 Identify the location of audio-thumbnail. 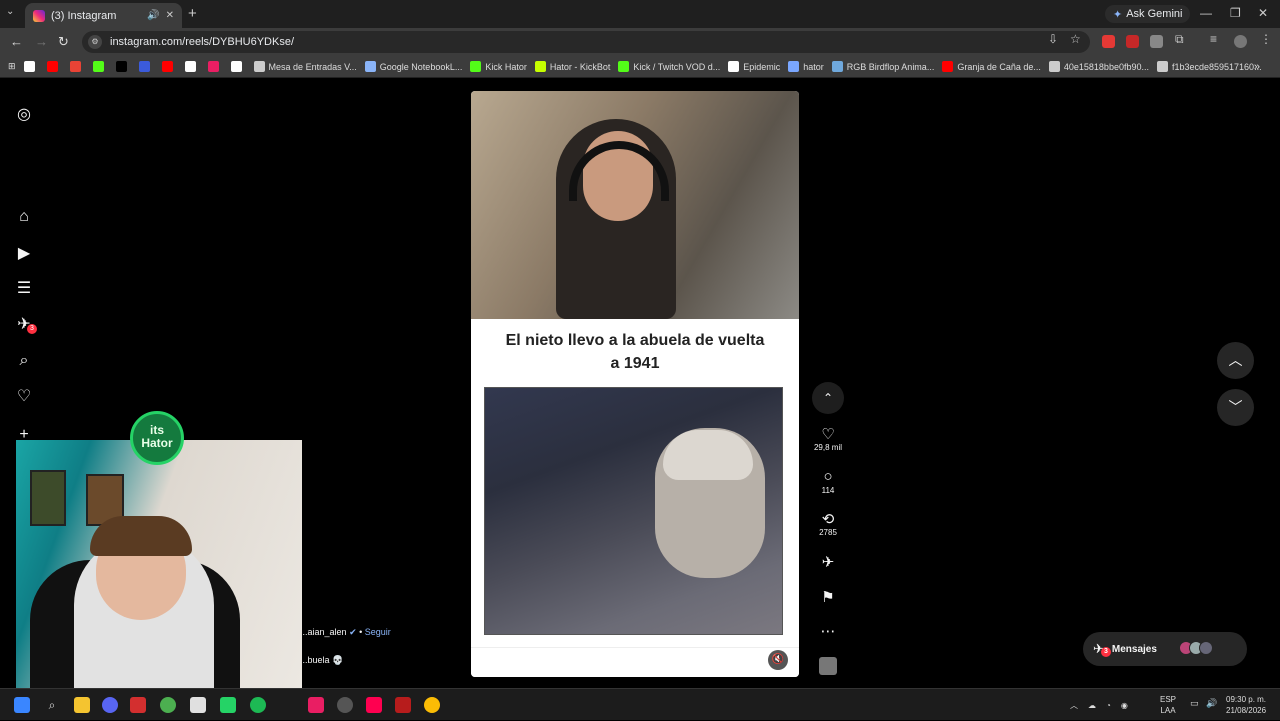
(828, 666).